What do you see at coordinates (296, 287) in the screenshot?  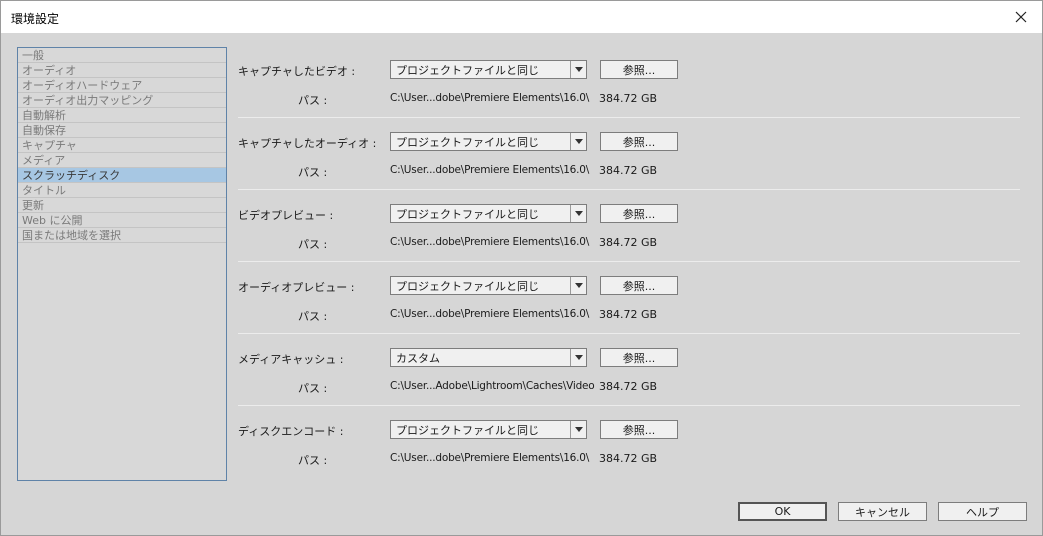 I see `setting-label: オーディオプレビュー :` at bounding box center [296, 287].